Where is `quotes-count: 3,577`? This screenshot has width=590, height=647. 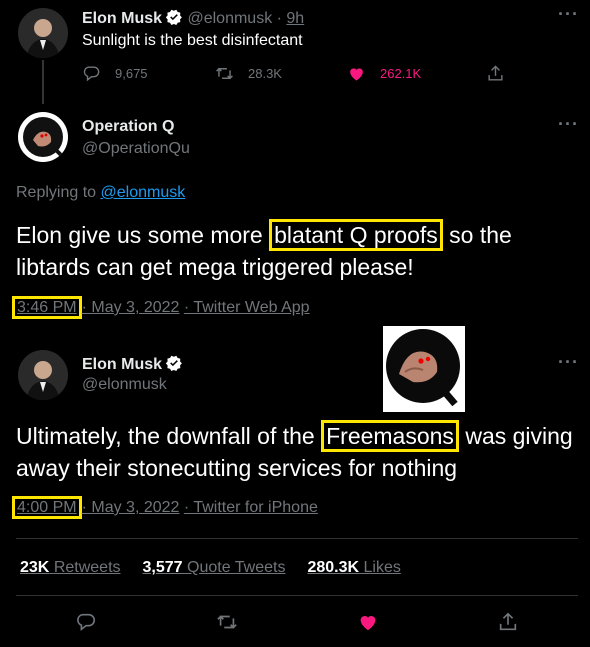 quotes-count: 3,577 is located at coordinates (162, 567).